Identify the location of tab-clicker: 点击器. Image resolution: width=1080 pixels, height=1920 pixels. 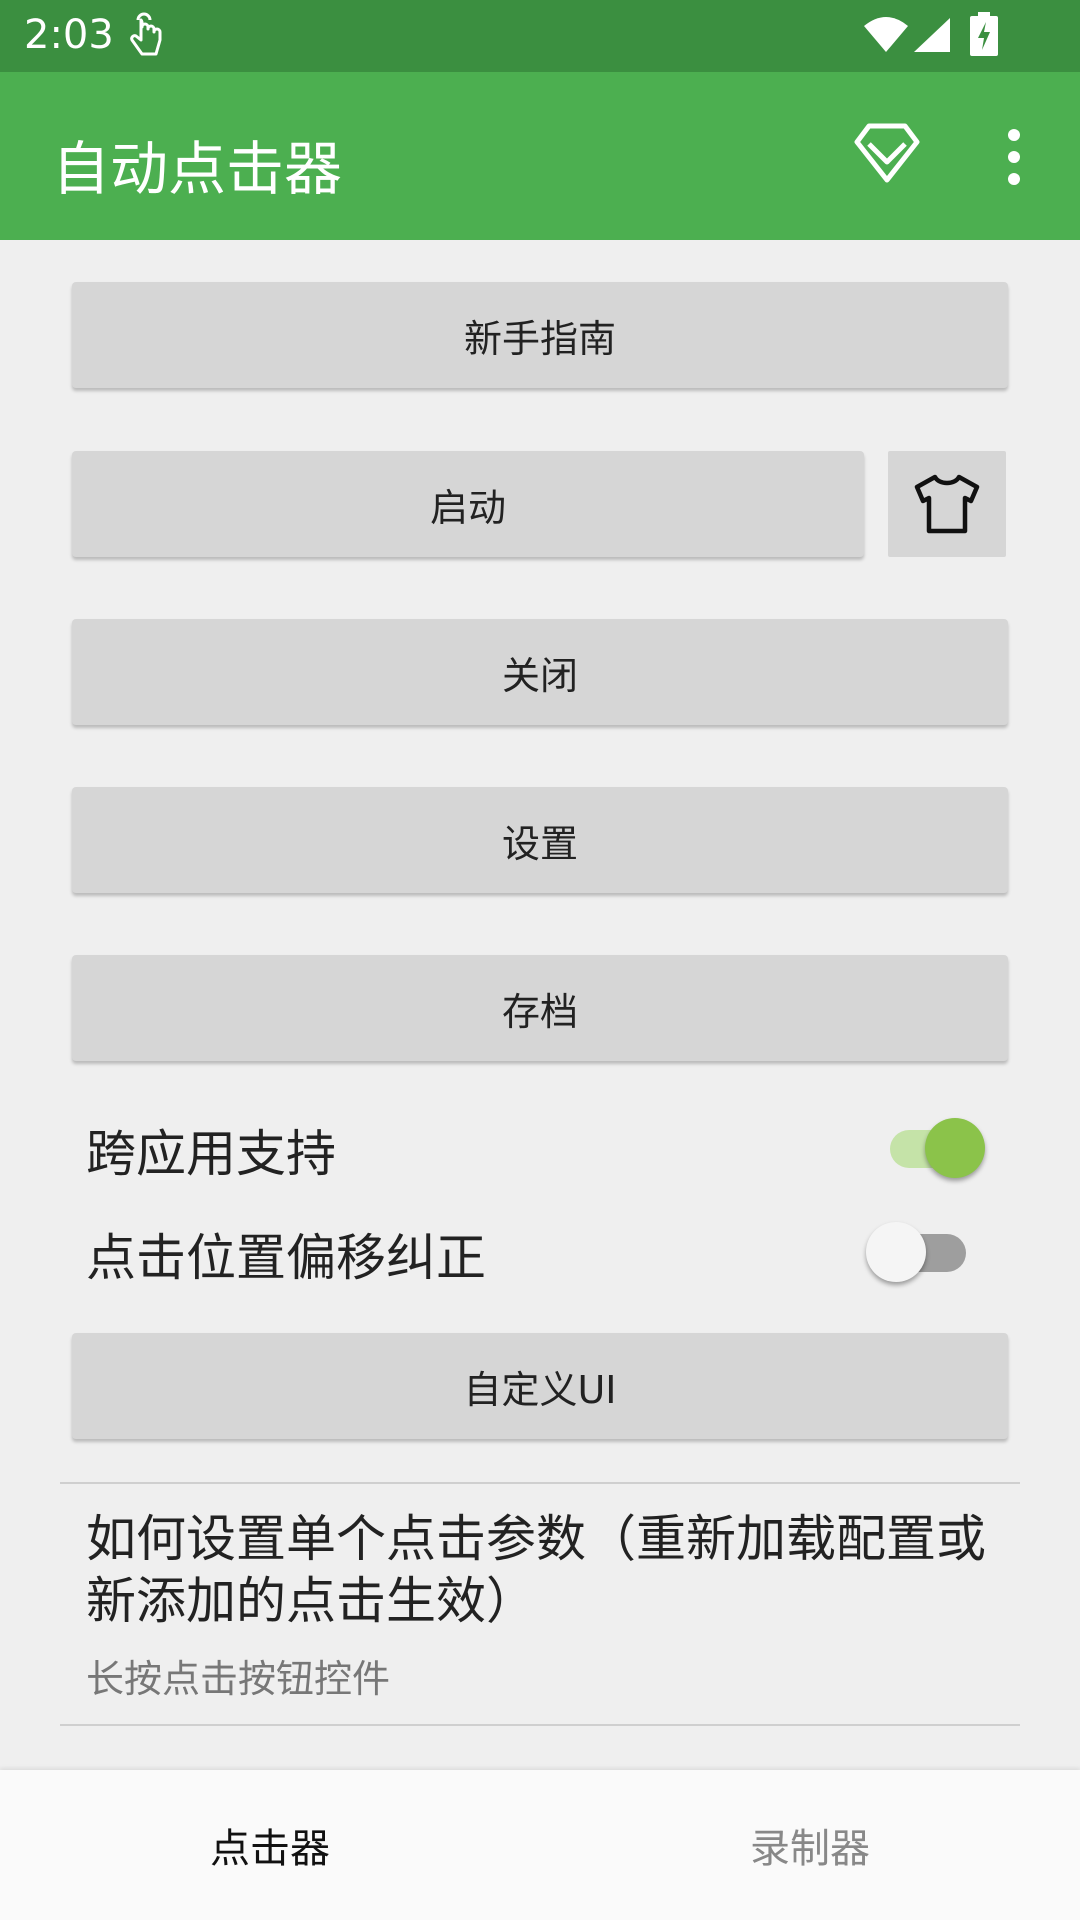
(270, 1845).